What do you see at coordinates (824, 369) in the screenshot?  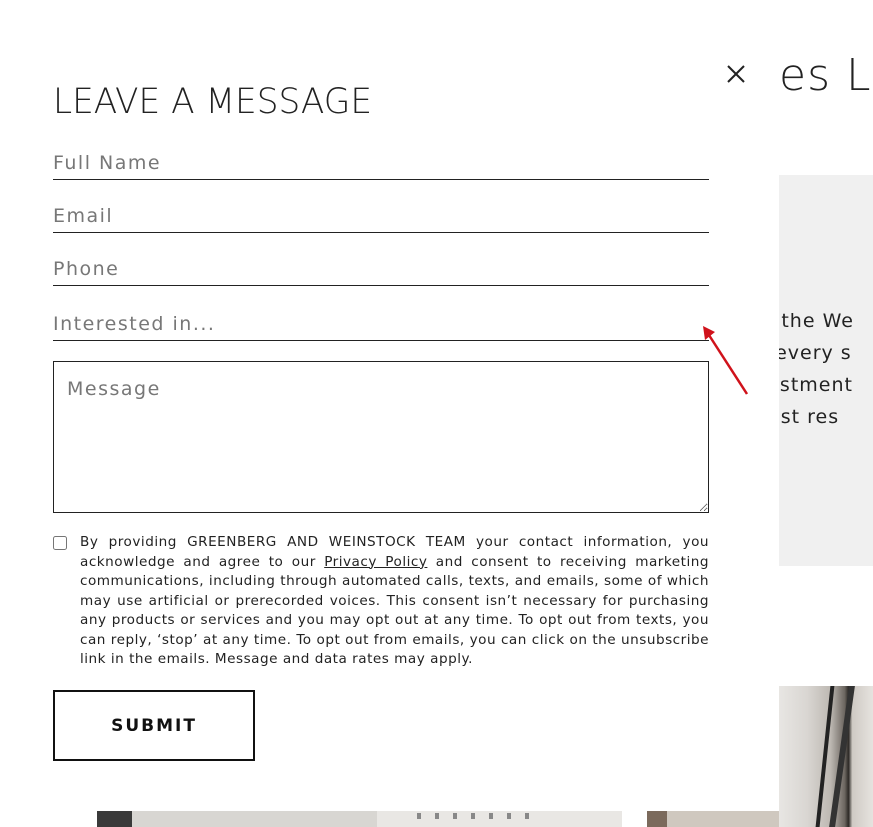 I see `background-text: in the We n every s vestment best res` at bounding box center [824, 369].